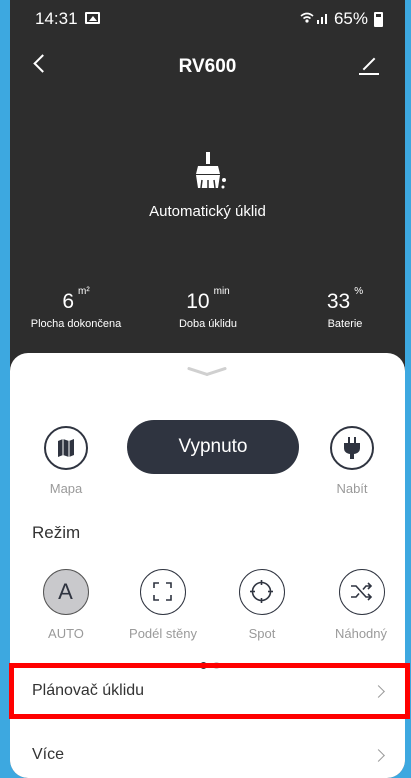 The width and height of the screenshot is (411, 778). I want to click on stat-time-value: 10, so click(198, 301).